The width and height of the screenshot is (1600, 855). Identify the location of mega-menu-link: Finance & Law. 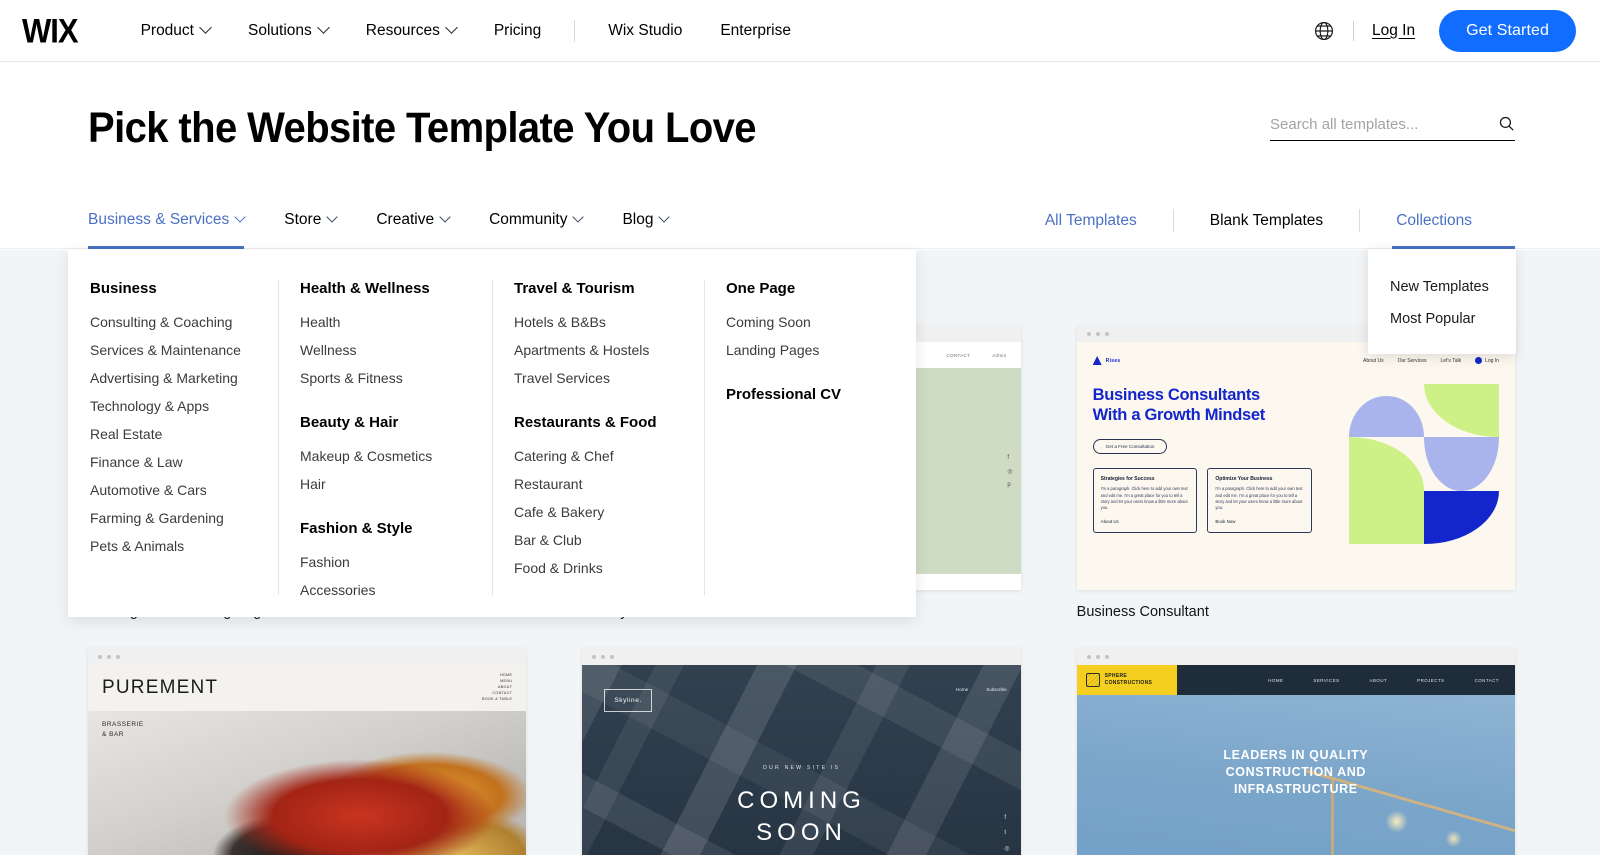
(173, 462).